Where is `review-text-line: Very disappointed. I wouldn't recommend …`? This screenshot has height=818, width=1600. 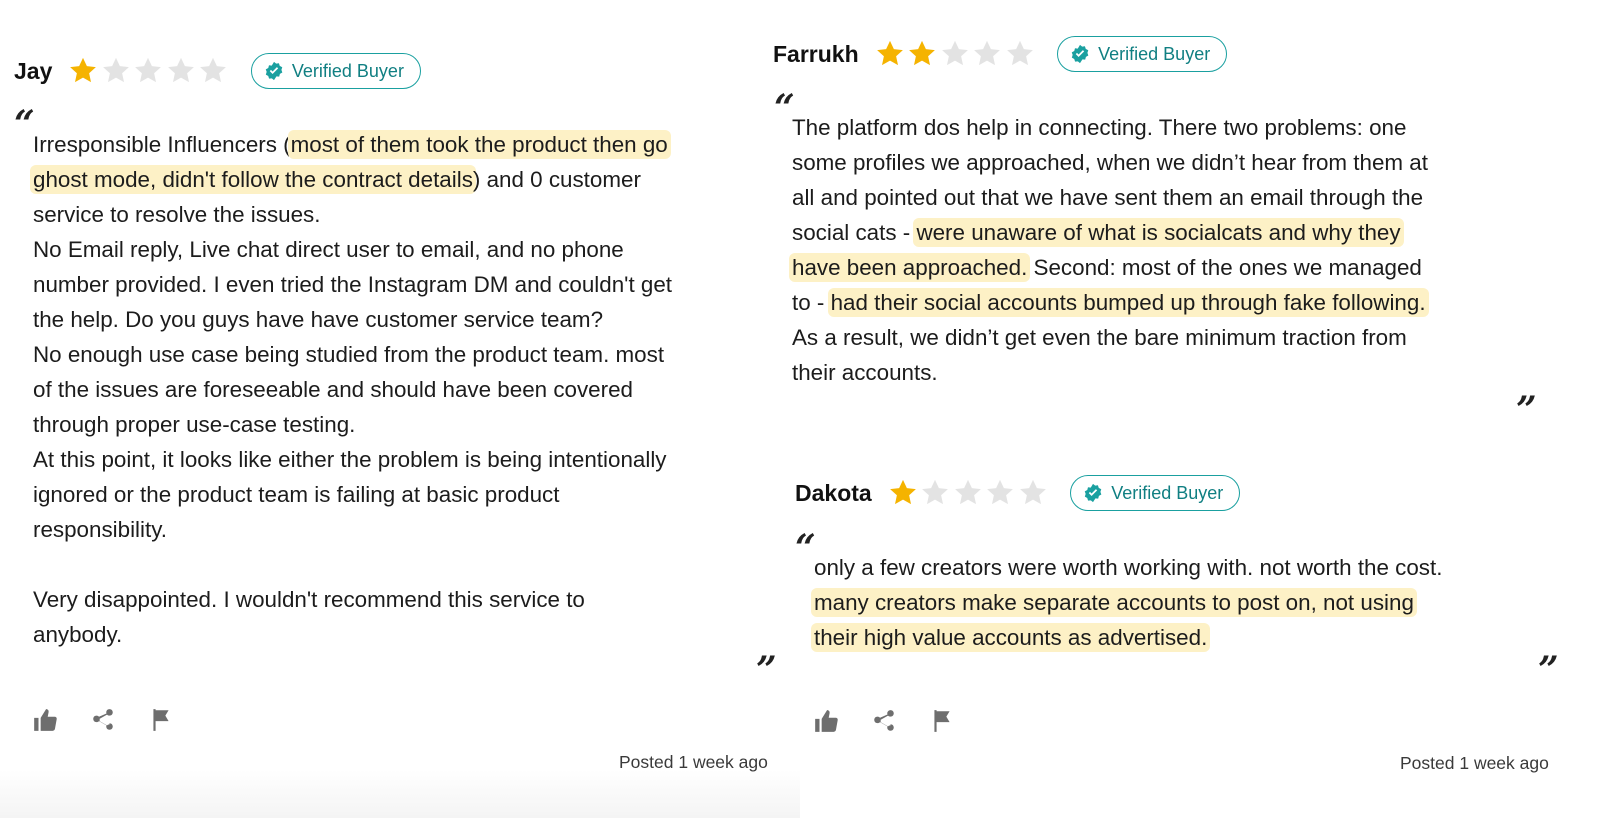
review-text-line: Very disappointed. I wouldn't recommend … is located at coordinates (352, 599).